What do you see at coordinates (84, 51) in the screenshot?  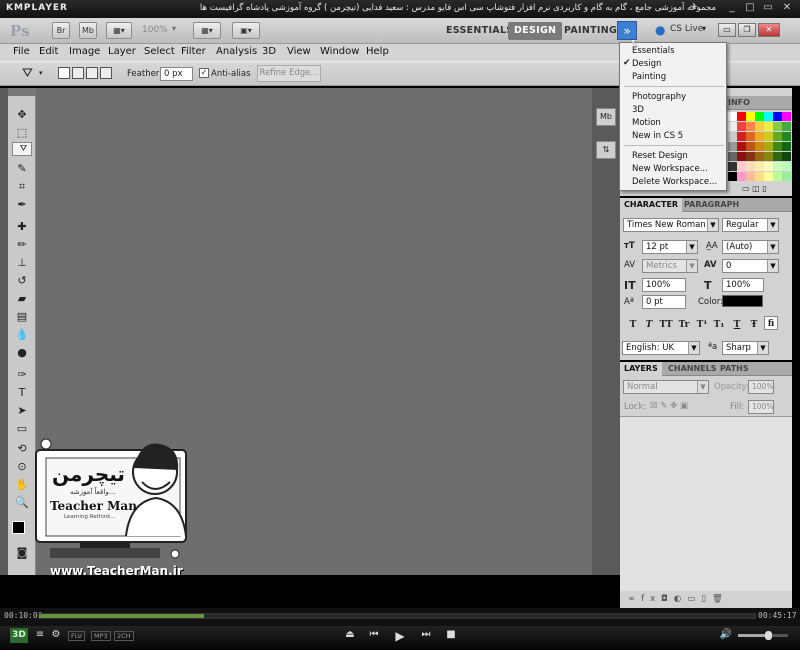 I see `menu-image: Image` at bounding box center [84, 51].